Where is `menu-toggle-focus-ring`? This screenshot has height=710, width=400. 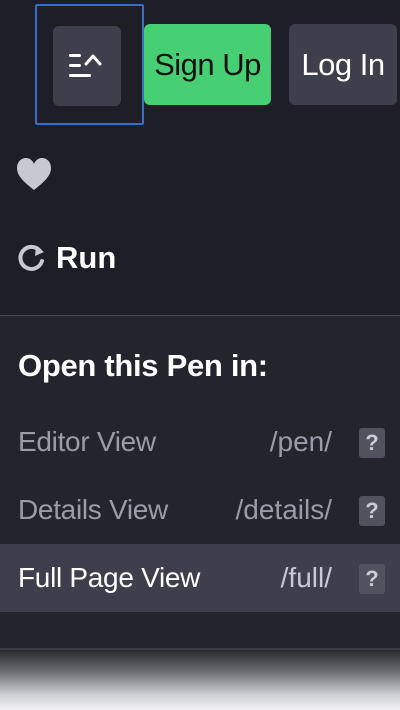 menu-toggle-focus-ring is located at coordinates (89, 64).